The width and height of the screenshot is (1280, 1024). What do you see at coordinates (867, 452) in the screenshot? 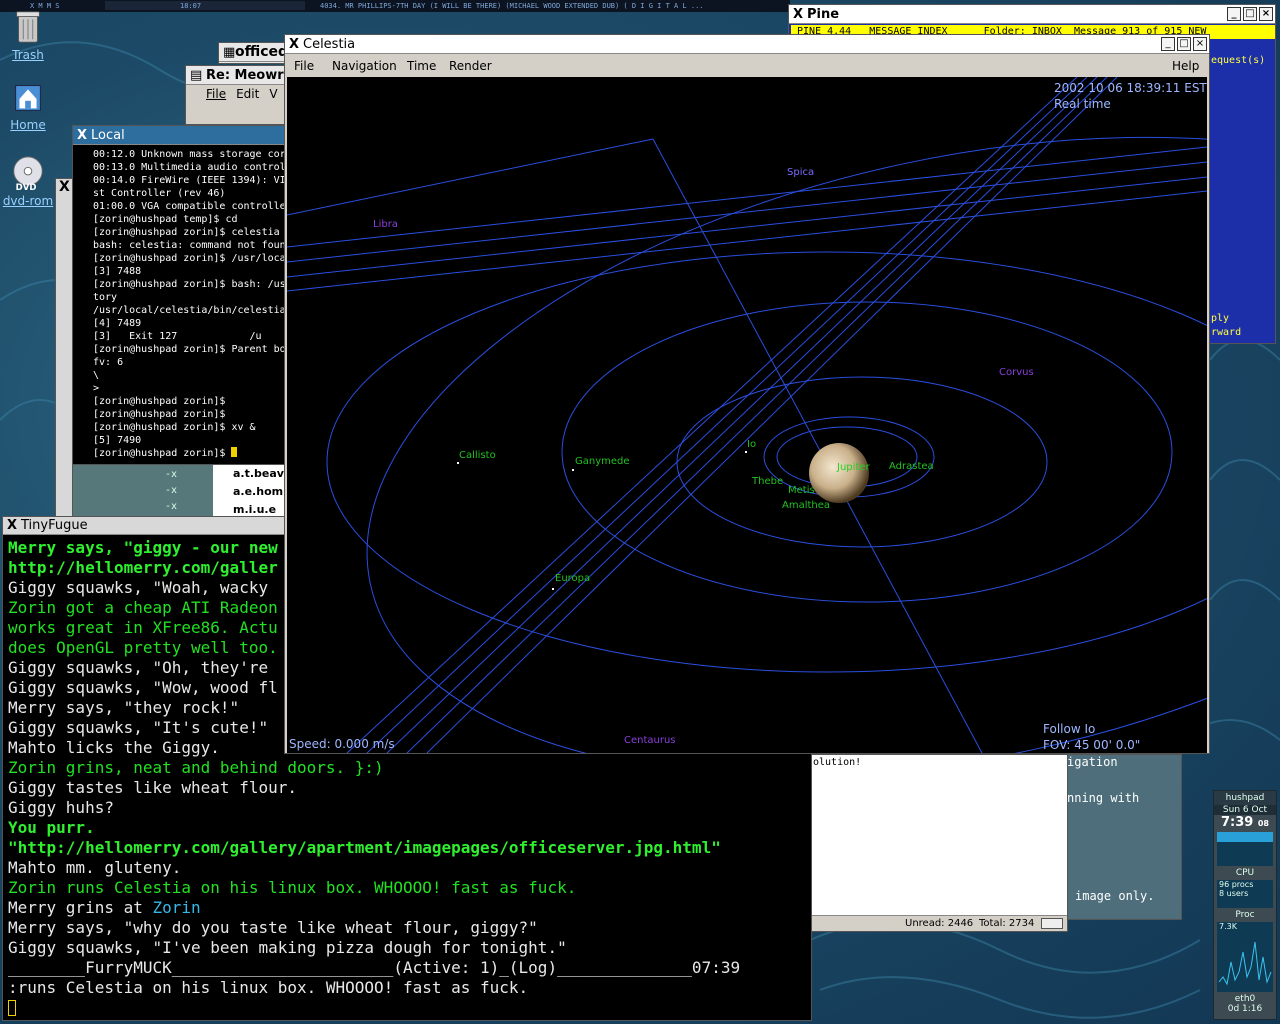
I see `orbit-ellipse` at bounding box center [867, 452].